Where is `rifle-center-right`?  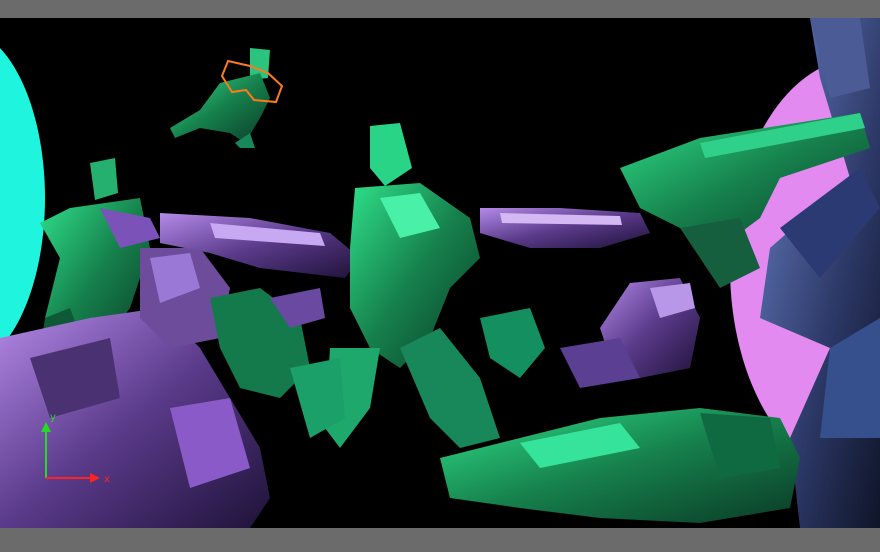
rifle-center-right is located at coordinates (565, 228).